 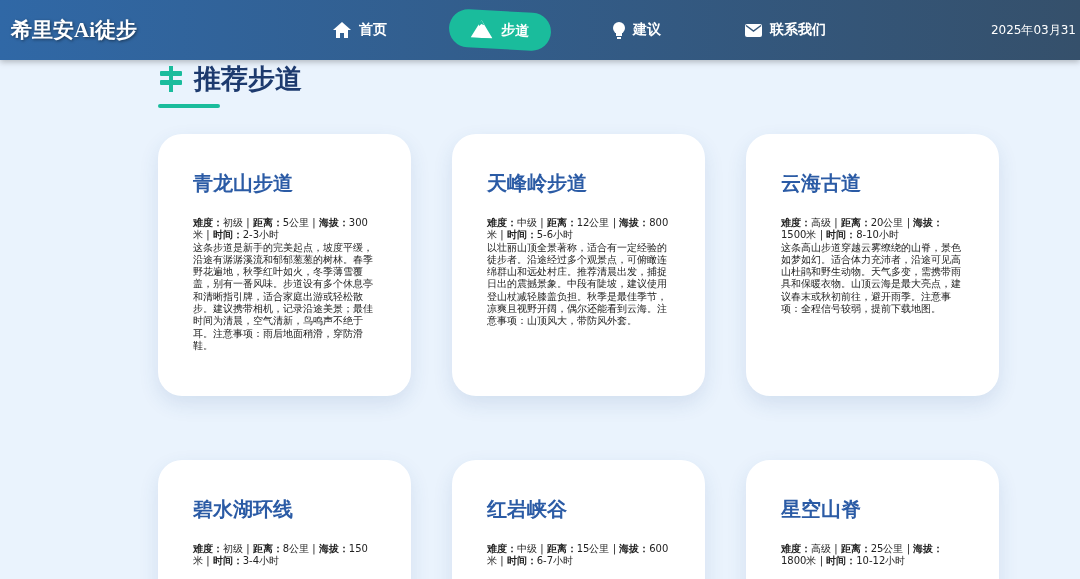 What do you see at coordinates (578, 229) in the screenshot?
I see `trail-stats: 难度：中级 | 距离：12公里 | 海拔：800米 | 时间：5-6小时` at bounding box center [578, 229].